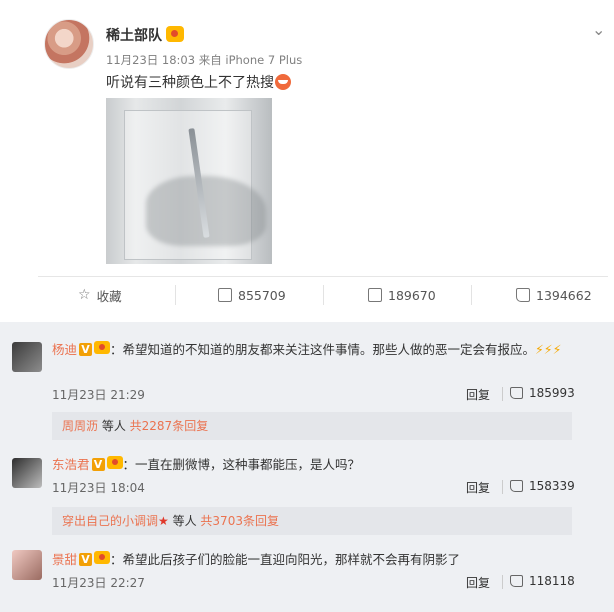 This screenshot has width=614, height=612. Describe the element at coordinates (412, 295) in the screenshot. I see `comment-count: 189670` at that location.